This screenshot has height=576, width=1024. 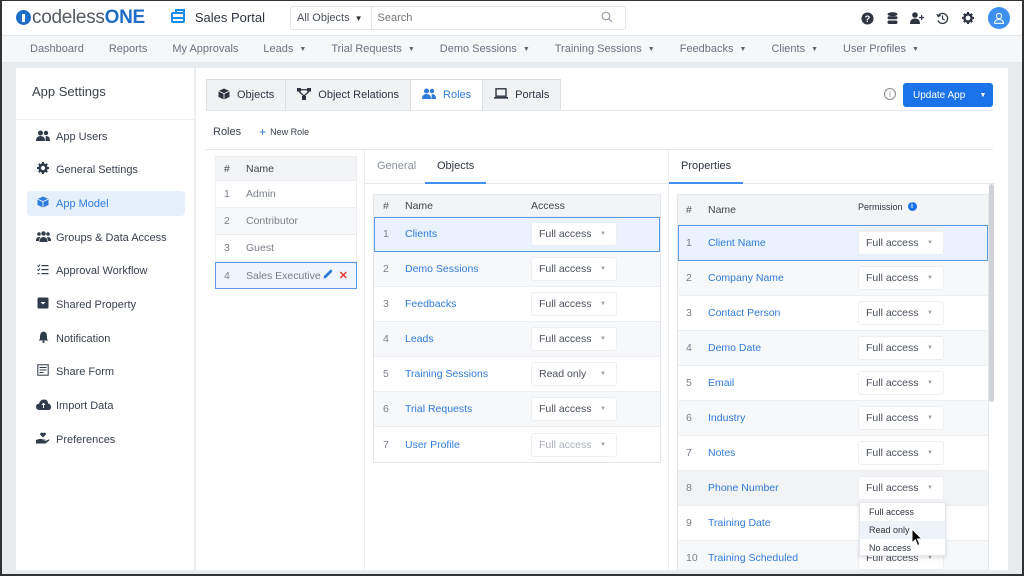 I want to click on logo: codelessONE, so click(x=80, y=18).